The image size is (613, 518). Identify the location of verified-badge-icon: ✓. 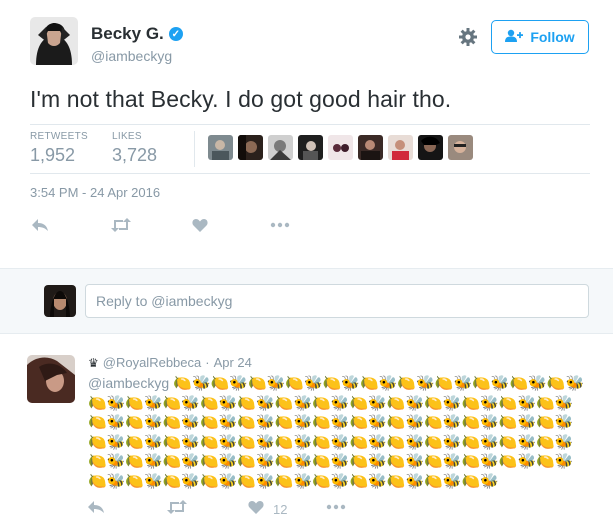
(175, 34).